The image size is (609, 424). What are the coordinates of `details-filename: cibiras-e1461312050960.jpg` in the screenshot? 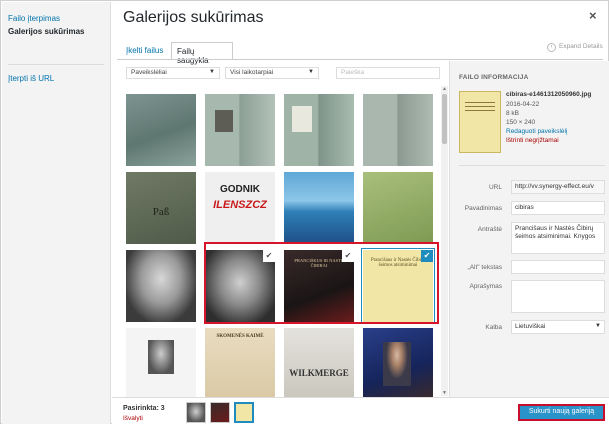 It's located at (549, 94).